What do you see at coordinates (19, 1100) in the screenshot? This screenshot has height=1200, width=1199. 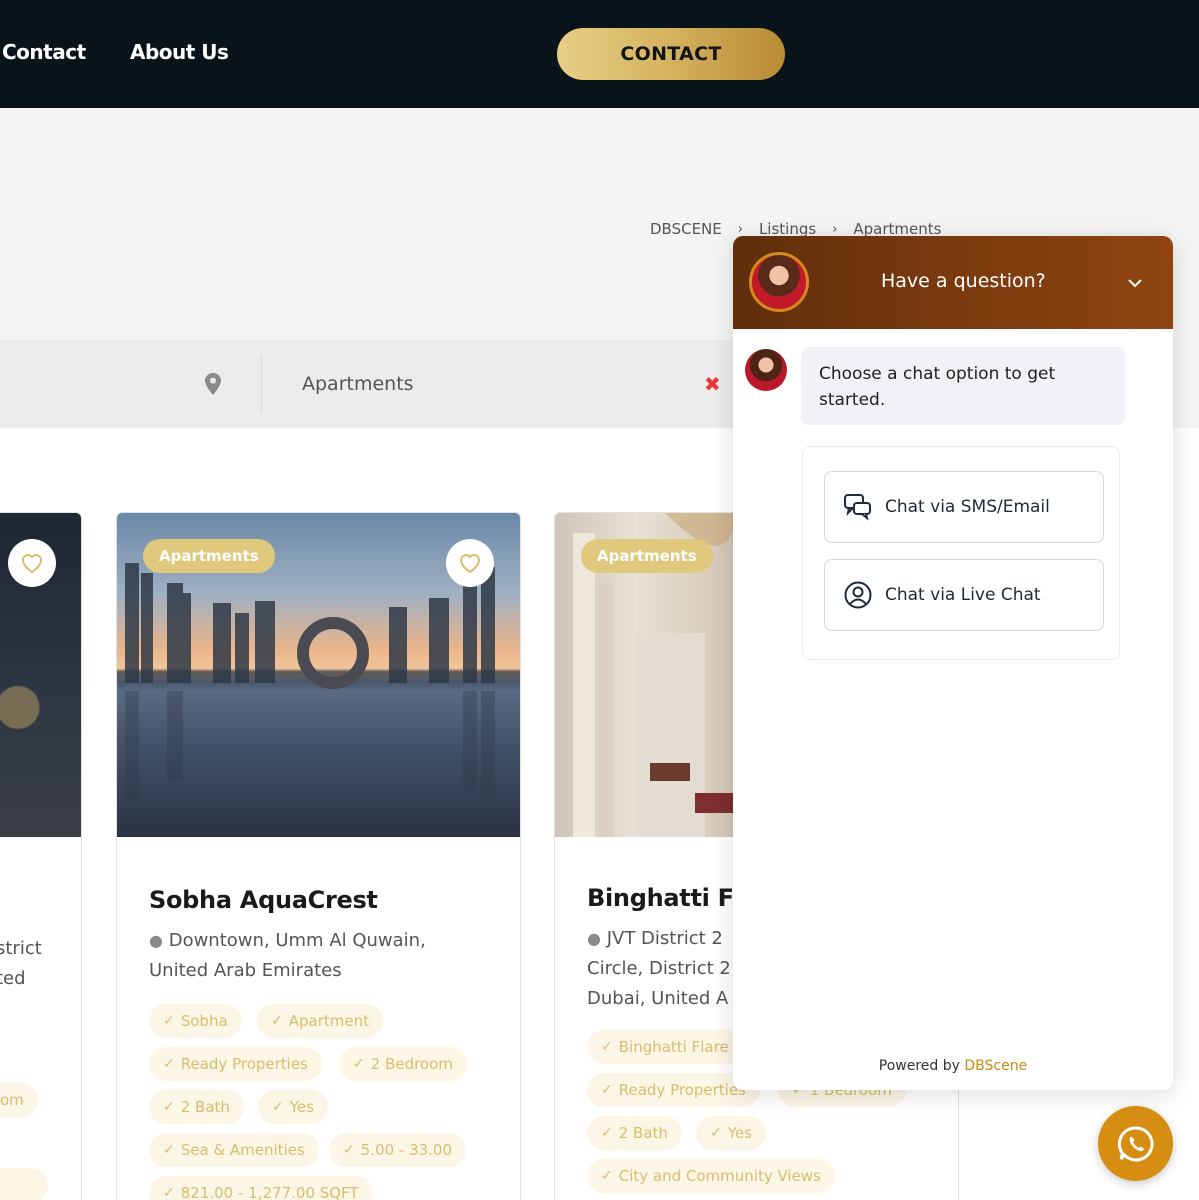 I see `feature-tag: om` at bounding box center [19, 1100].